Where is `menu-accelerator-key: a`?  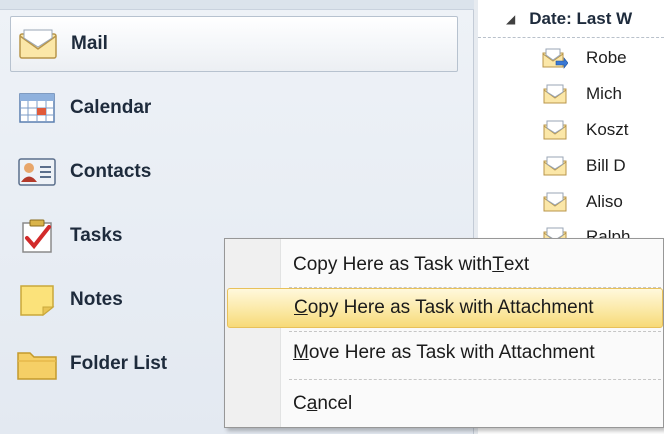
menu-accelerator-key: a is located at coordinates (312, 403).